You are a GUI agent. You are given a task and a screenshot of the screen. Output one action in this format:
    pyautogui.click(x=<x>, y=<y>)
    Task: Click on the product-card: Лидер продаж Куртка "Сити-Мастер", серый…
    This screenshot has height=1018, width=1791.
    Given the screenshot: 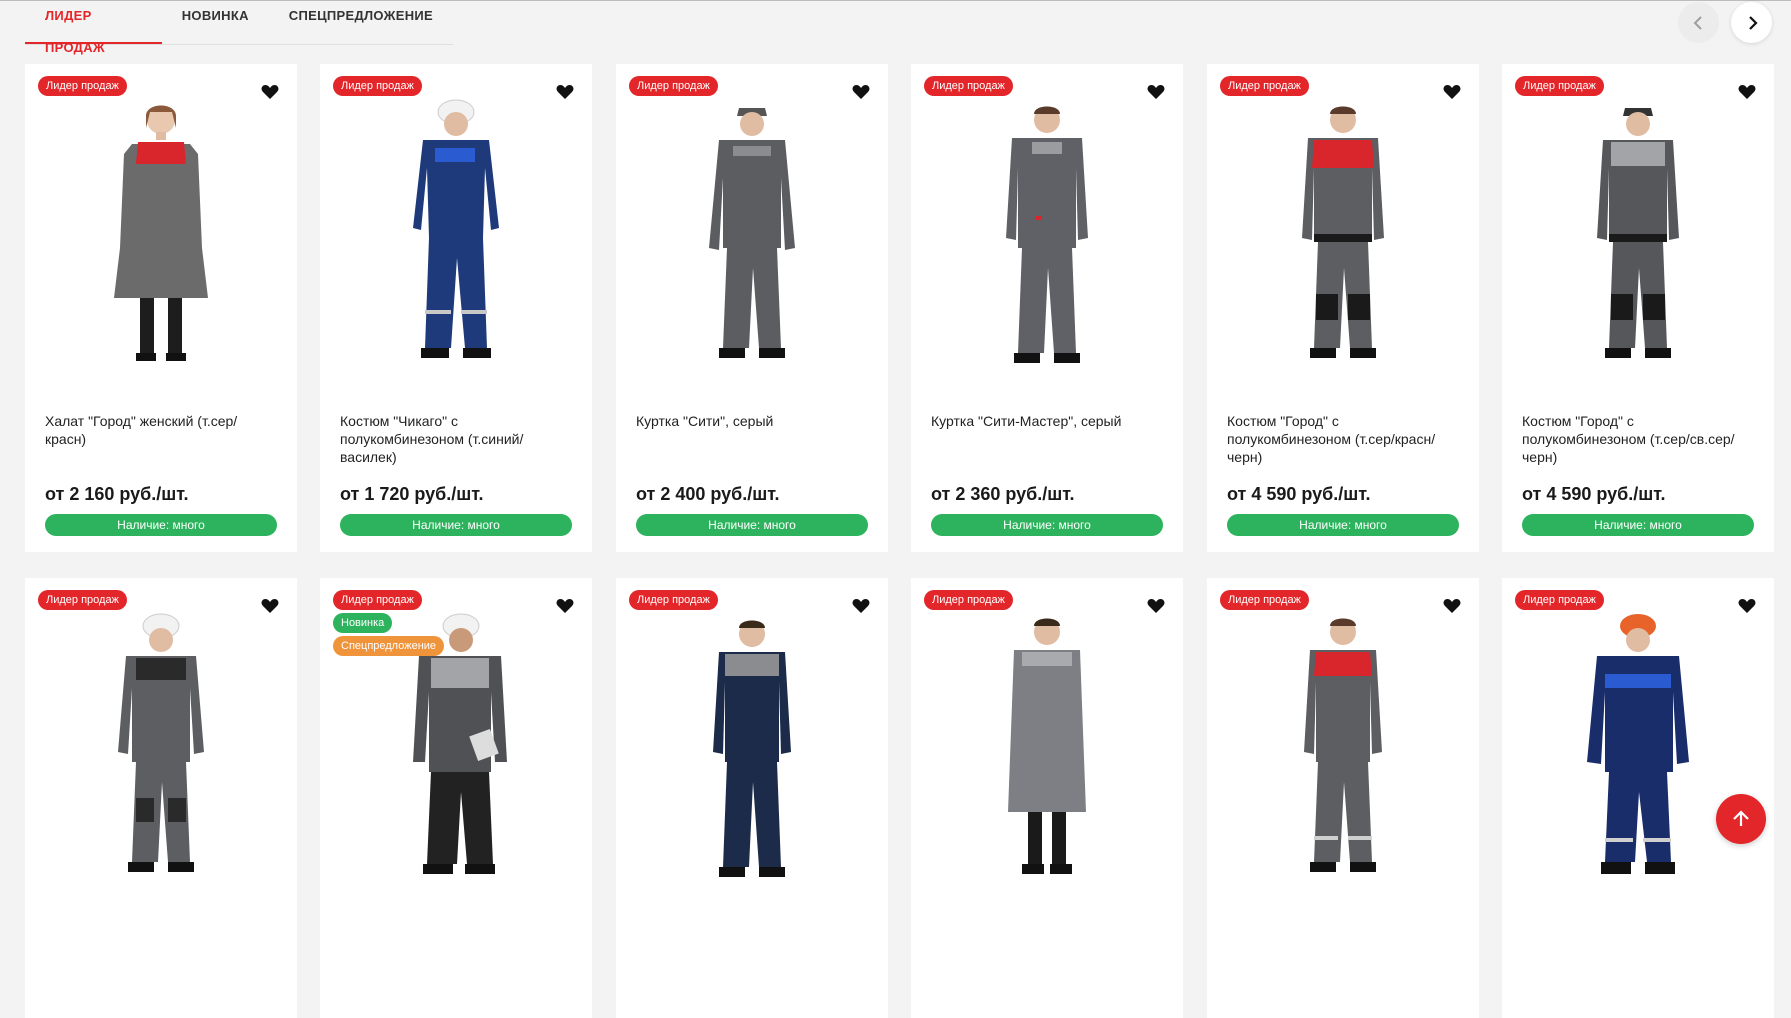 What is the action you would take?
    pyautogui.click(x=1047, y=308)
    